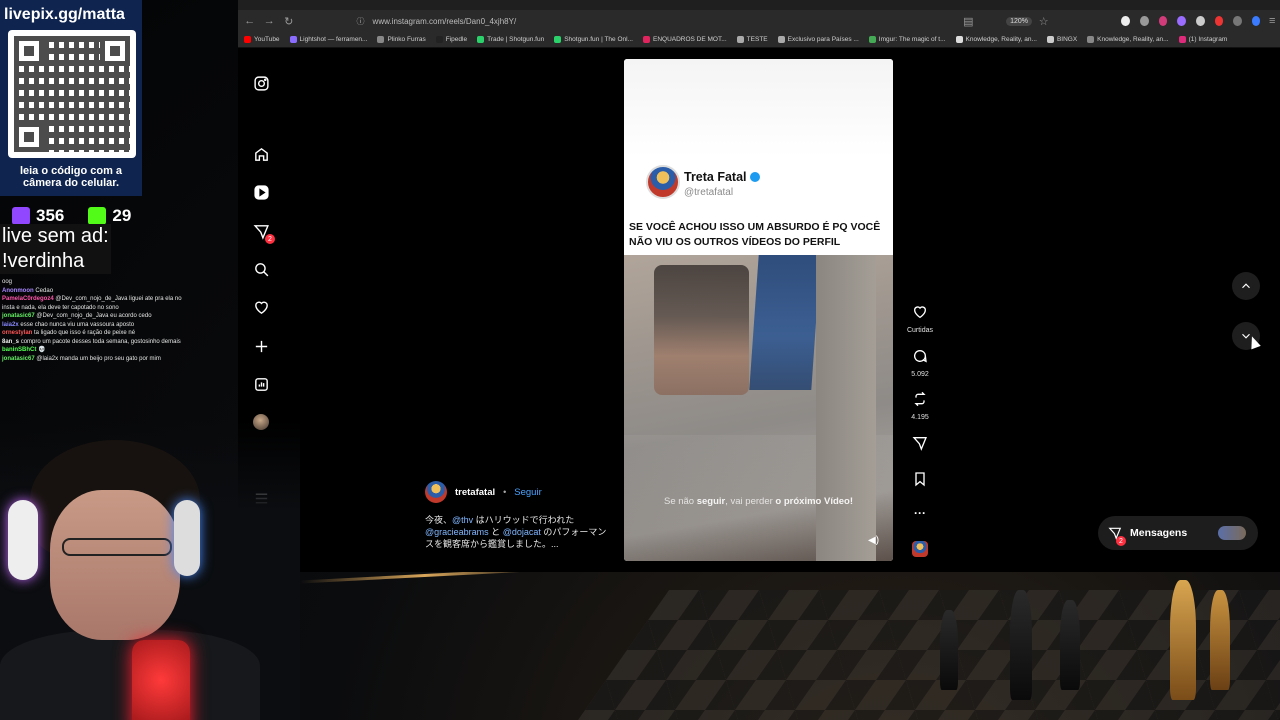 Image resolution: width=1280 pixels, height=720 pixels. I want to click on more-options-icon: ···, so click(920, 513).